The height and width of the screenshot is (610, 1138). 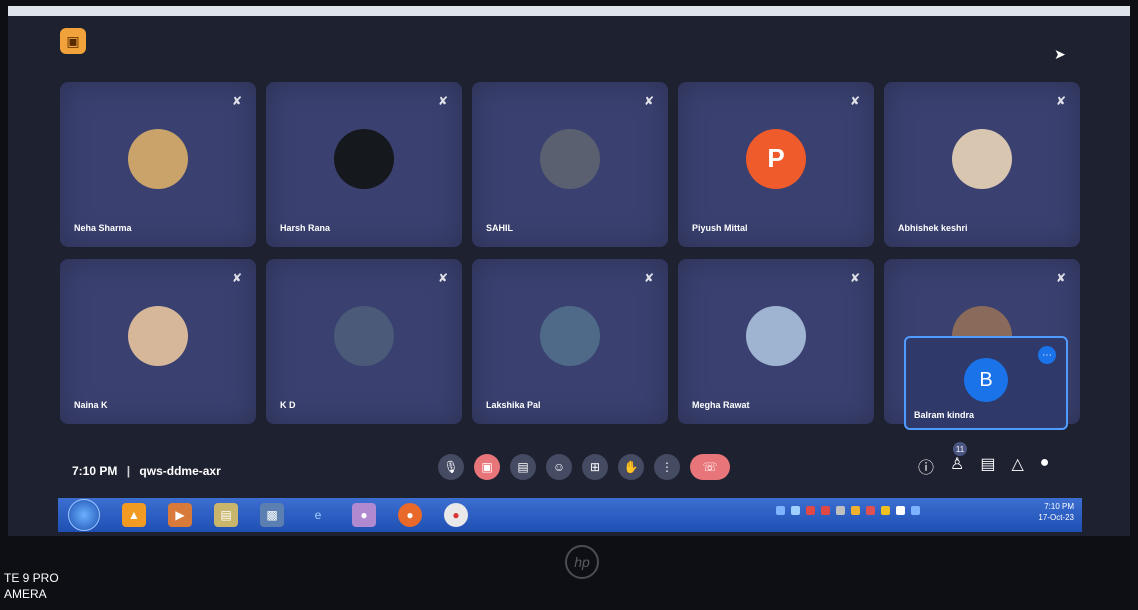 I want to click on participant-name: Abhishek keshri, so click(x=933, y=228).